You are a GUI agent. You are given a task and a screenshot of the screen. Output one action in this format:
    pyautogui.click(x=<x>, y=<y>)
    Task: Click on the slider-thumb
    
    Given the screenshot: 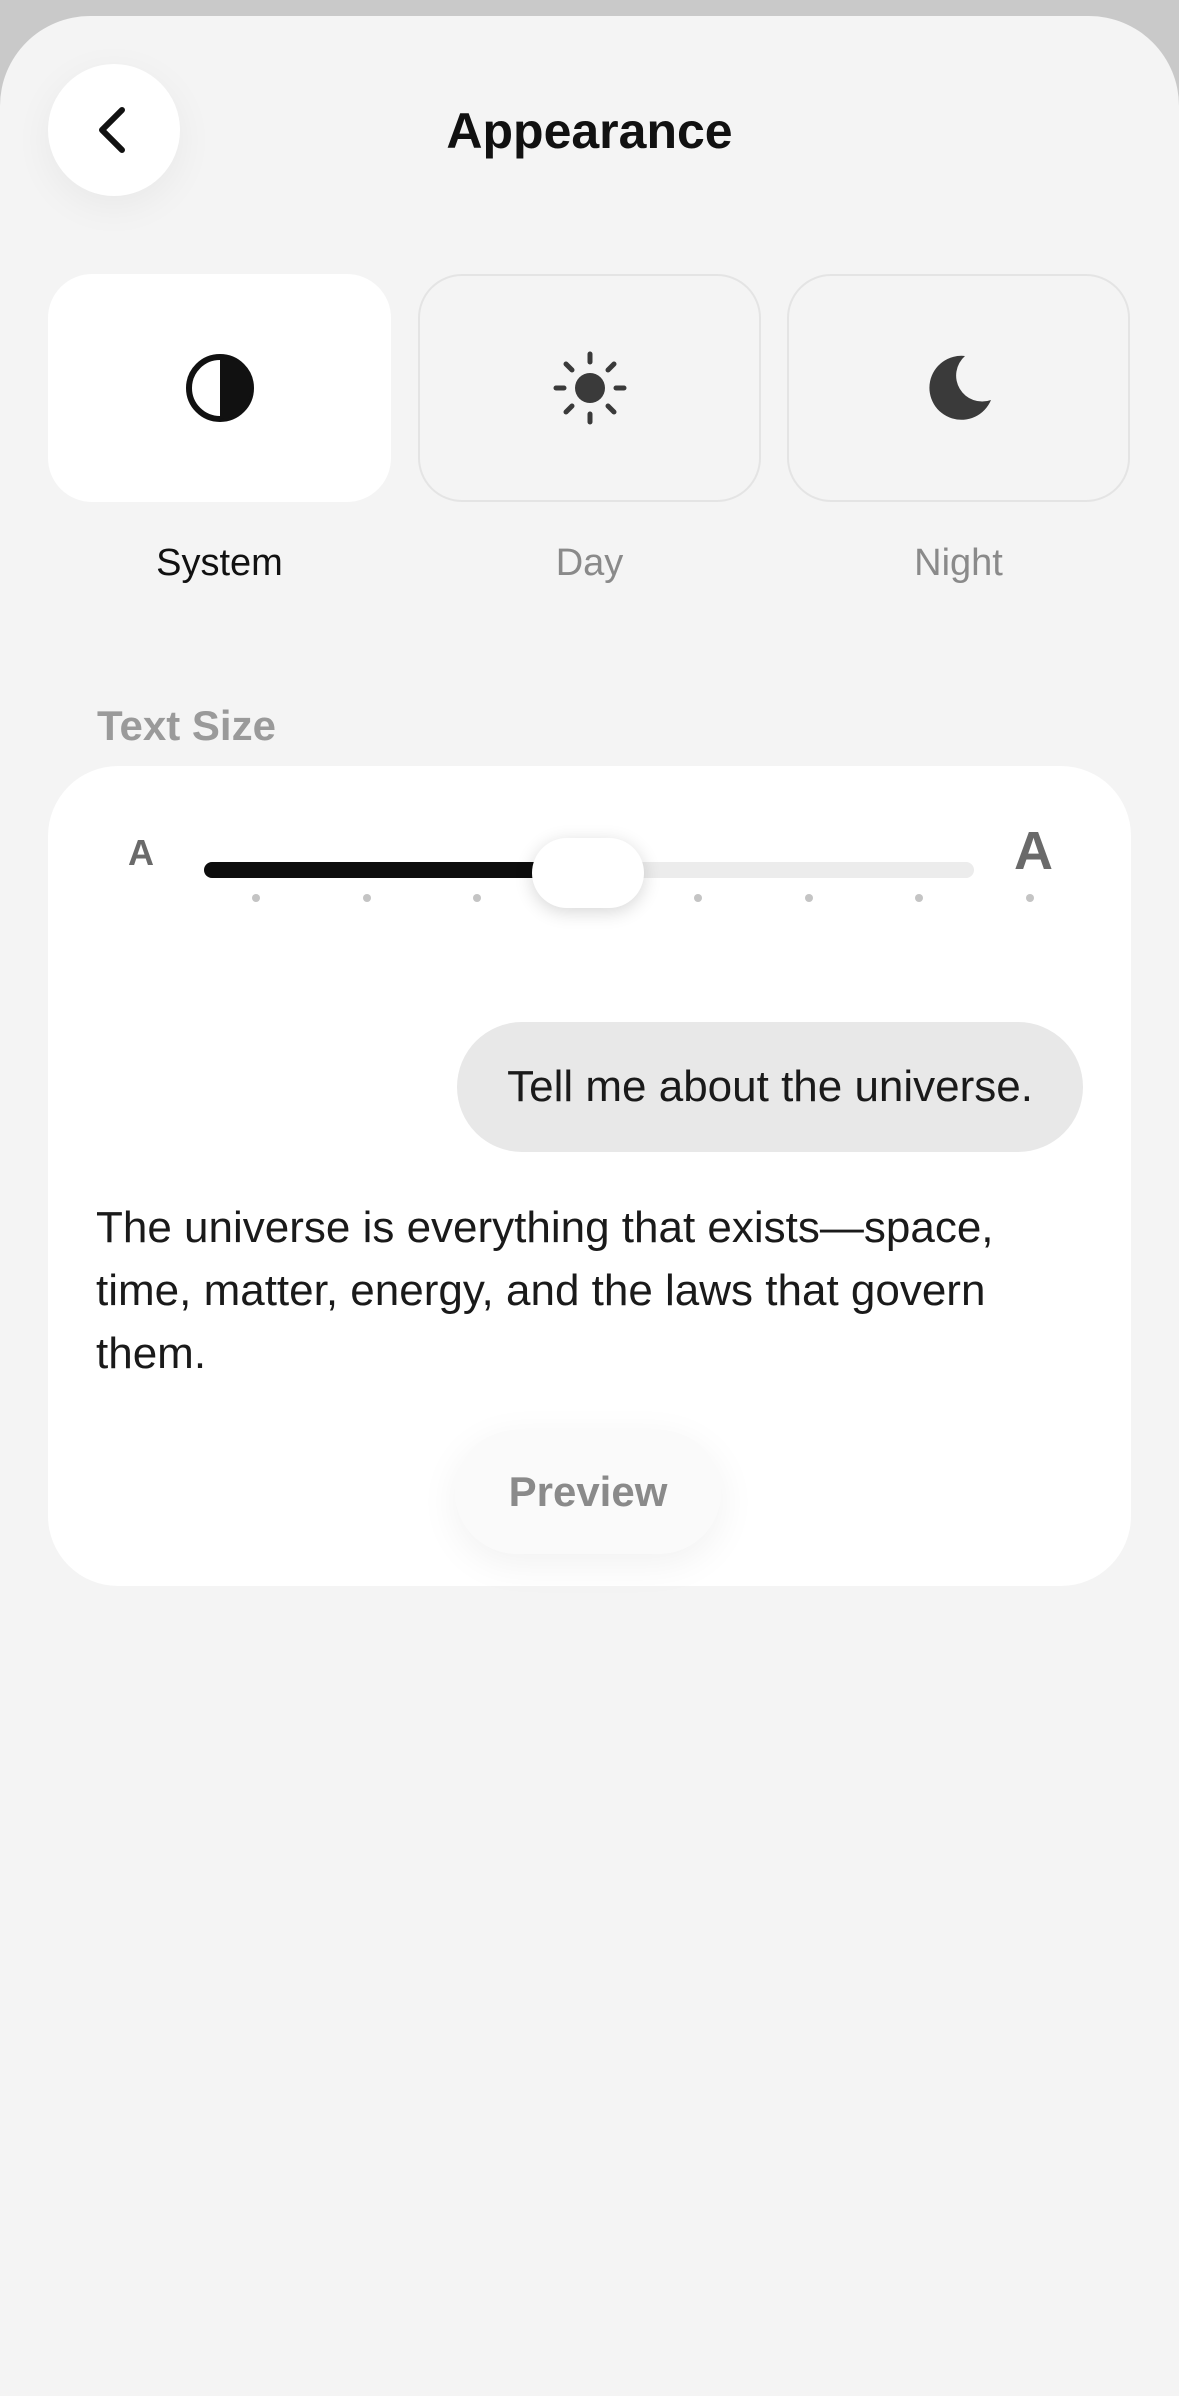 What is the action you would take?
    pyautogui.click(x=587, y=873)
    